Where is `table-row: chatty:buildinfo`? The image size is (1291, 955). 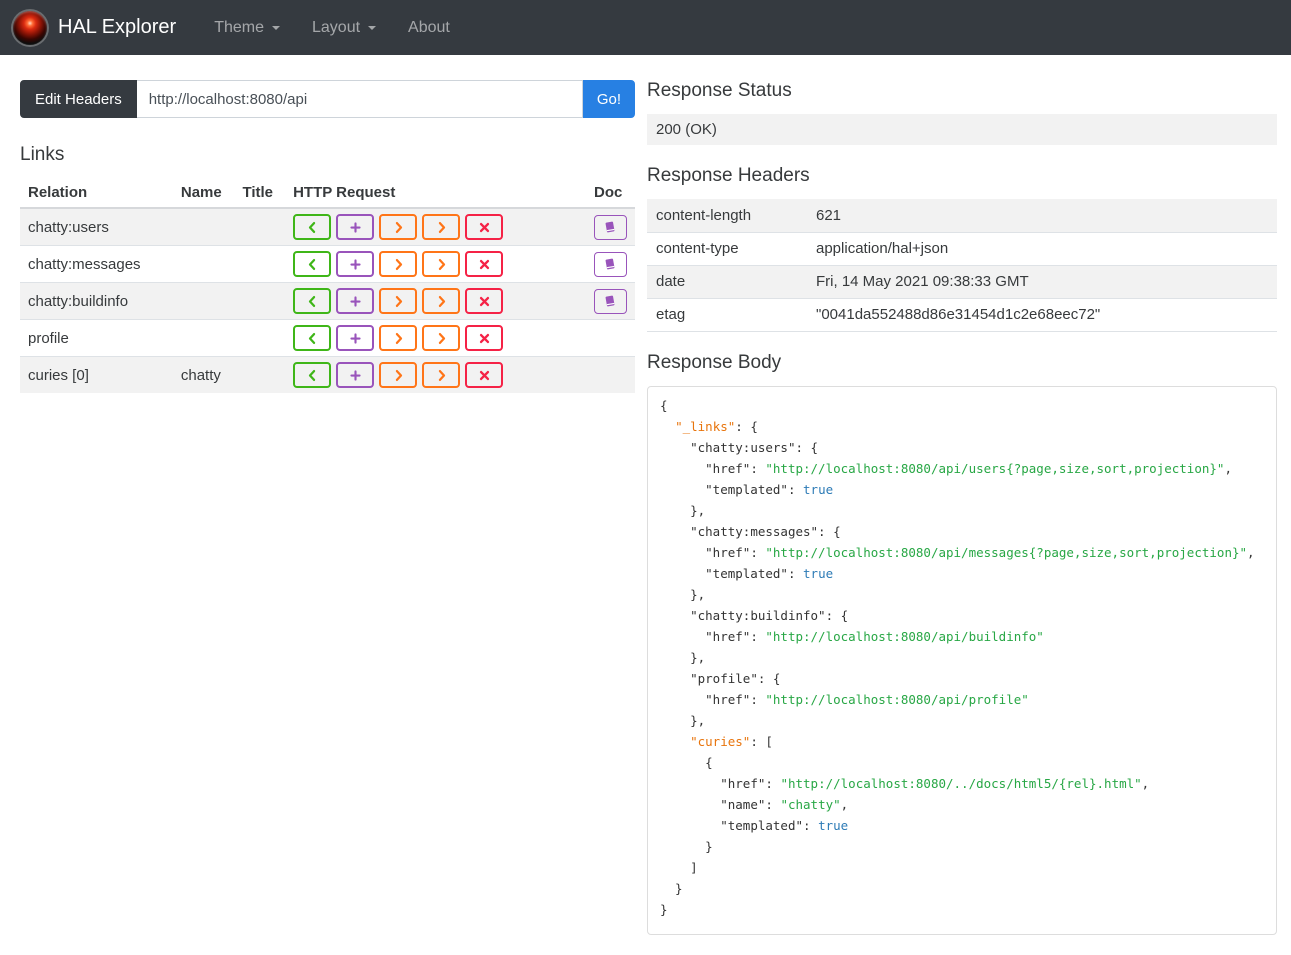 table-row: chatty:buildinfo is located at coordinates (327, 301).